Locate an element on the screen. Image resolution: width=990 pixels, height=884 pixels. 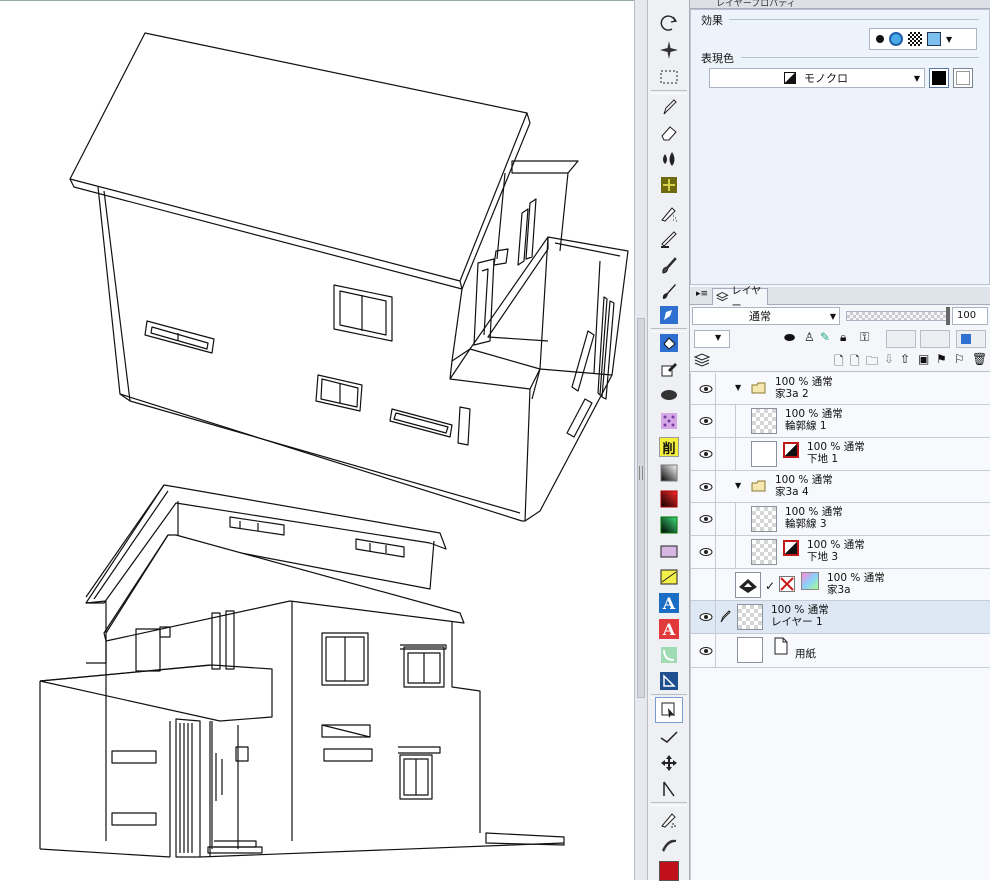
line-correct-icon is located at coordinates (669, 737).